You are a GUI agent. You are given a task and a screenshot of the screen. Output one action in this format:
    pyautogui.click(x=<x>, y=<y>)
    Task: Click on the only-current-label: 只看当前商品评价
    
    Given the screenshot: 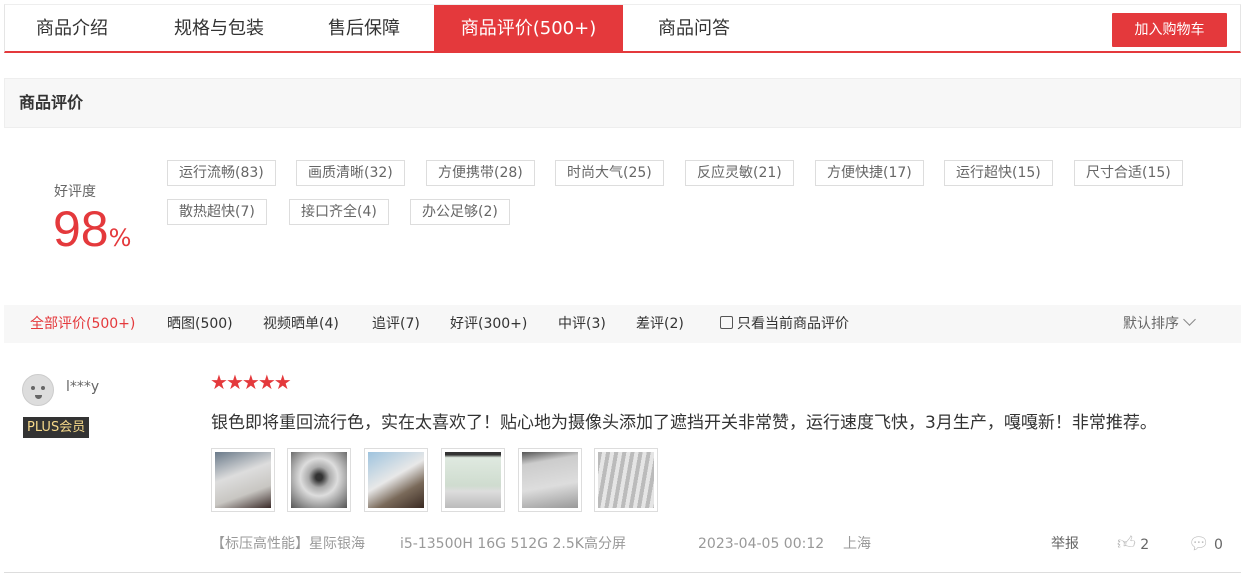 What is the action you would take?
    pyautogui.click(x=793, y=324)
    